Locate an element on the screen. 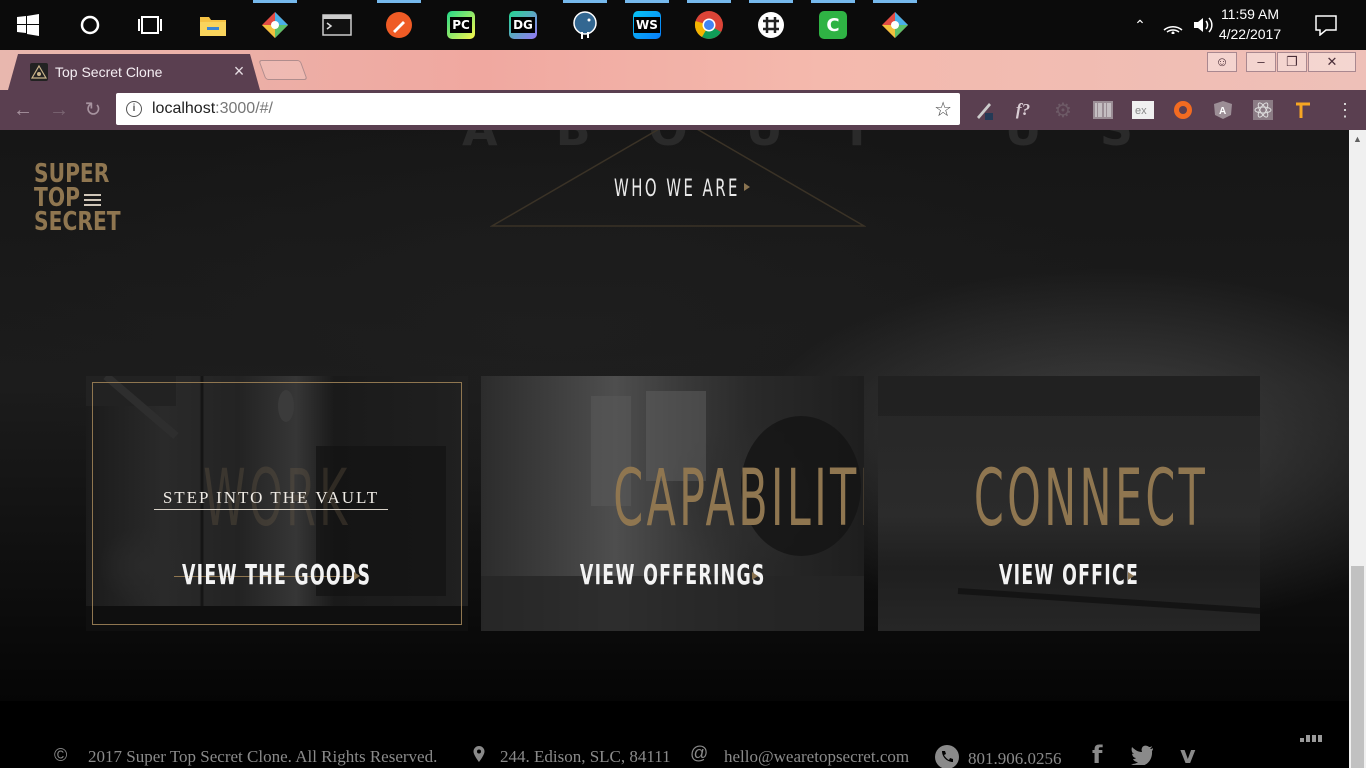 The height and width of the screenshot is (768, 1366). ex-extension-icon: ex is located at coordinates (1143, 110).